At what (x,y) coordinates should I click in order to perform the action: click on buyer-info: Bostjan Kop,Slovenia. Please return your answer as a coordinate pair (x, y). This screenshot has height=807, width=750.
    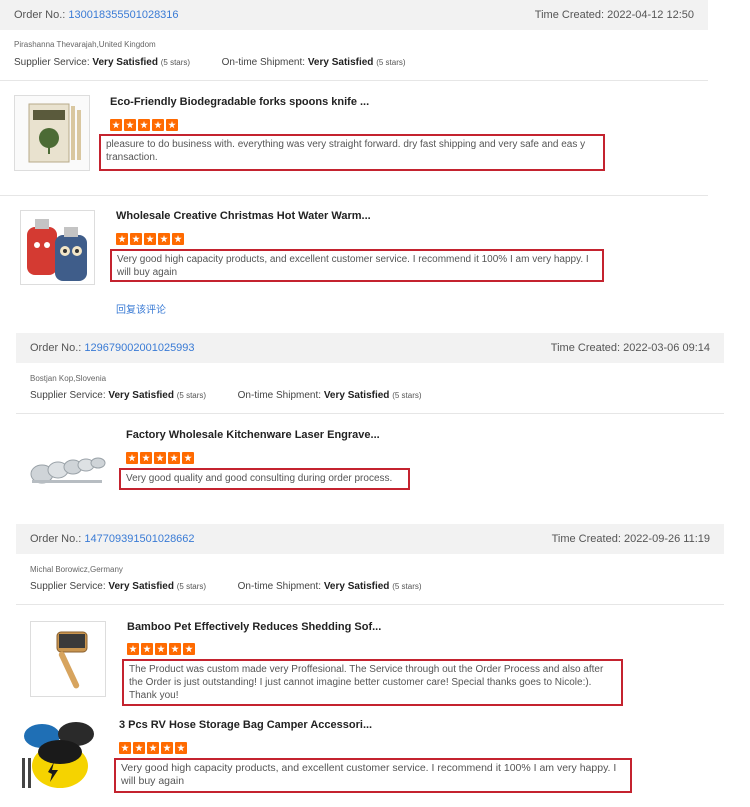
    Looking at the image, I should click on (68, 378).